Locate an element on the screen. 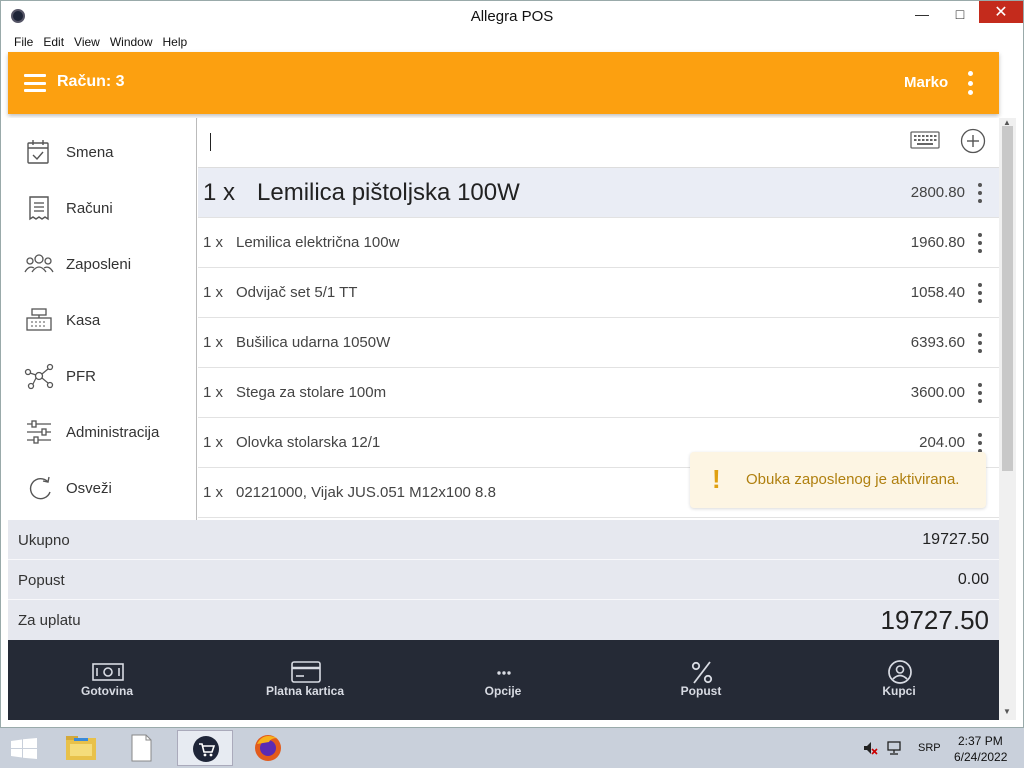  window-title: Allegra POS is located at coordinates (512, 16).